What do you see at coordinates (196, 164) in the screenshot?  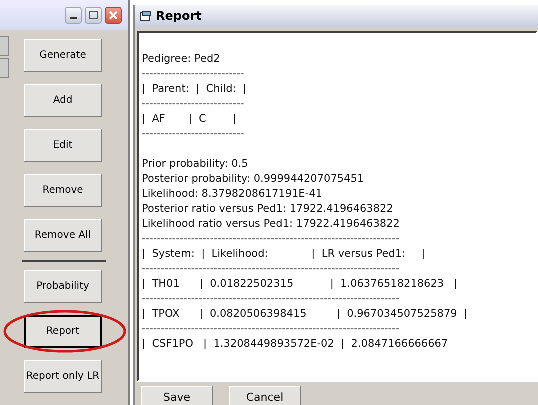 I see `report-line: Prior probability: 0.5` at bounding box center [196, 164].